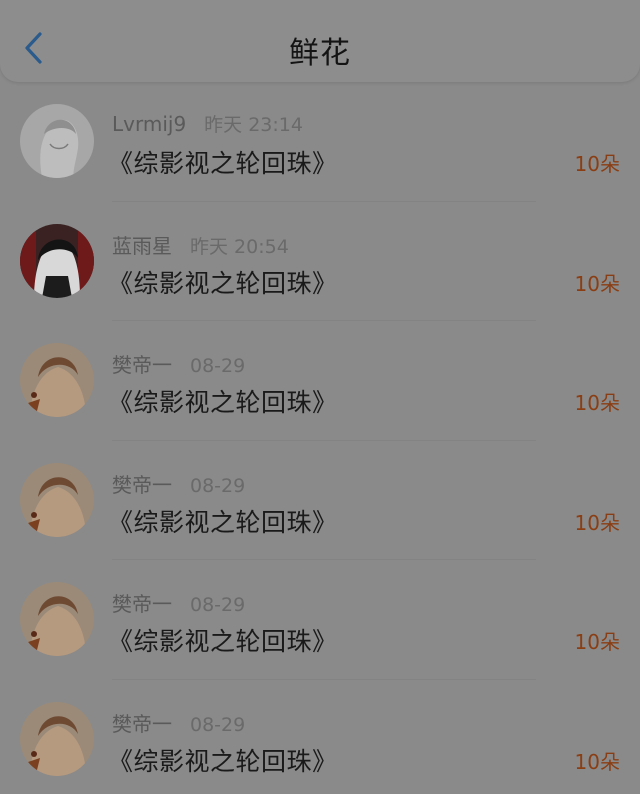 The height and width of the screenshot is (794, 640). What do you see at coordinates (142, 245) in the screenshot?
I see `username: 蓝雨星` at bounding box center [142, 245].